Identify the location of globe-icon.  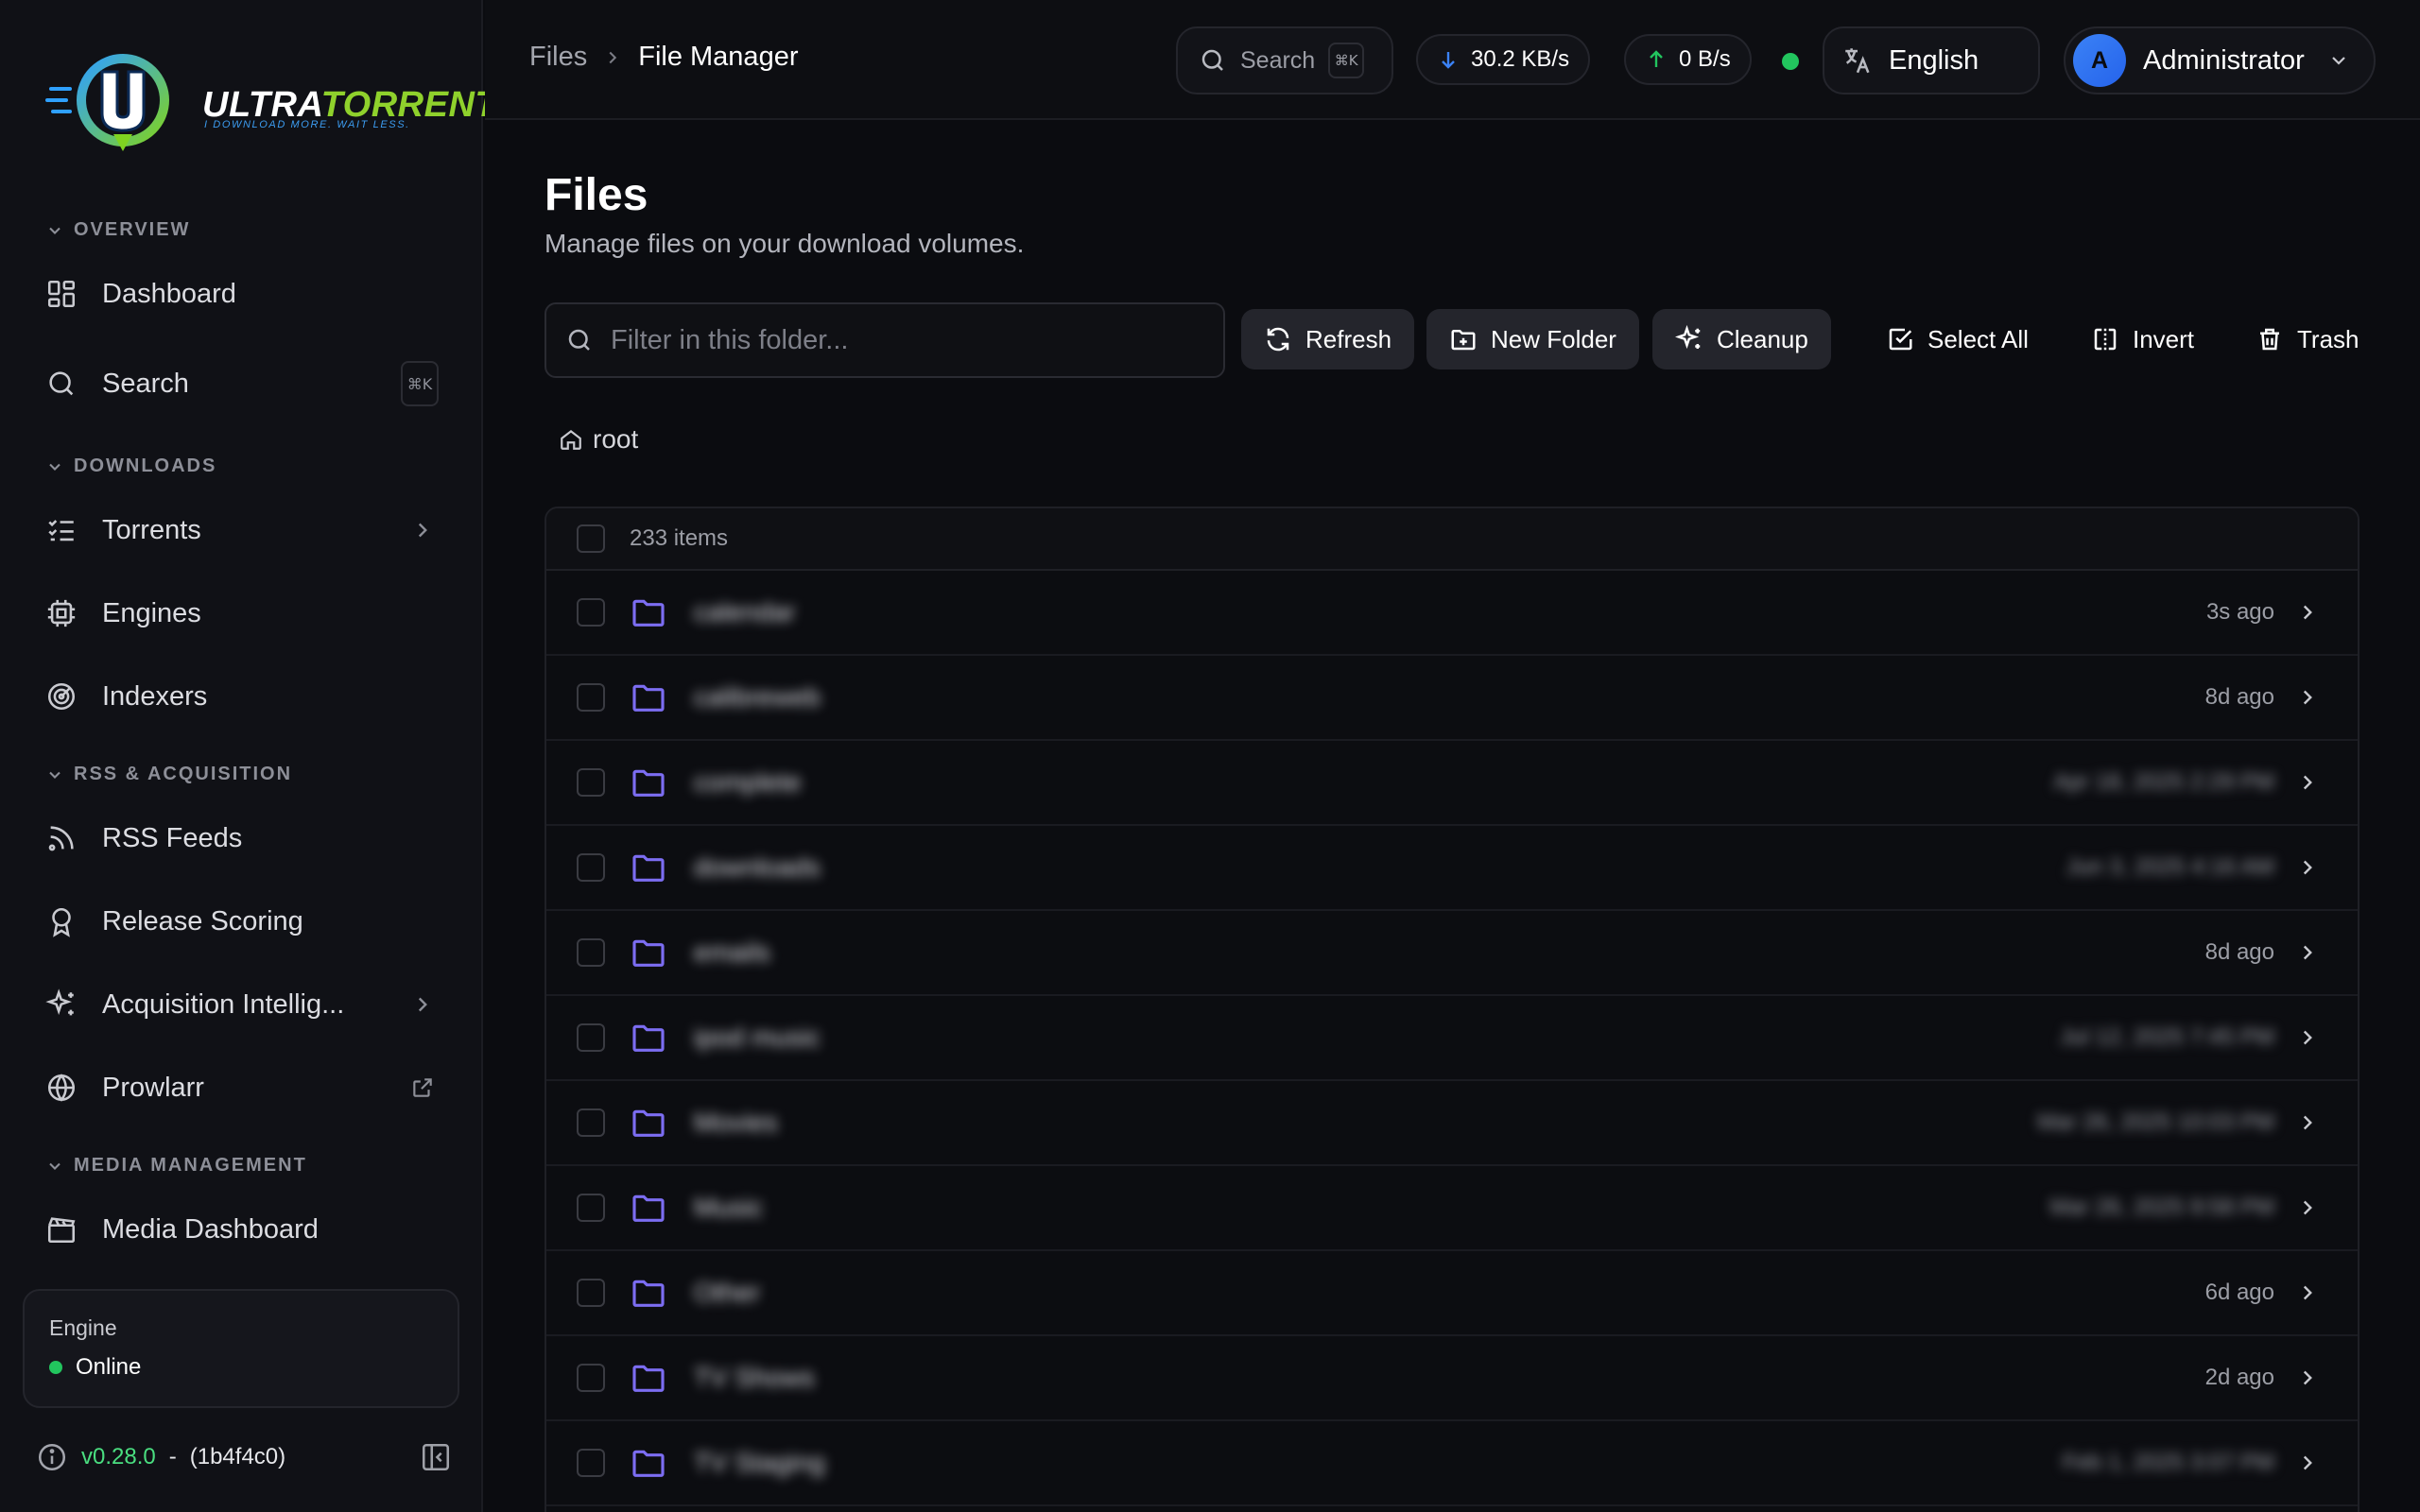
(61, 1088).